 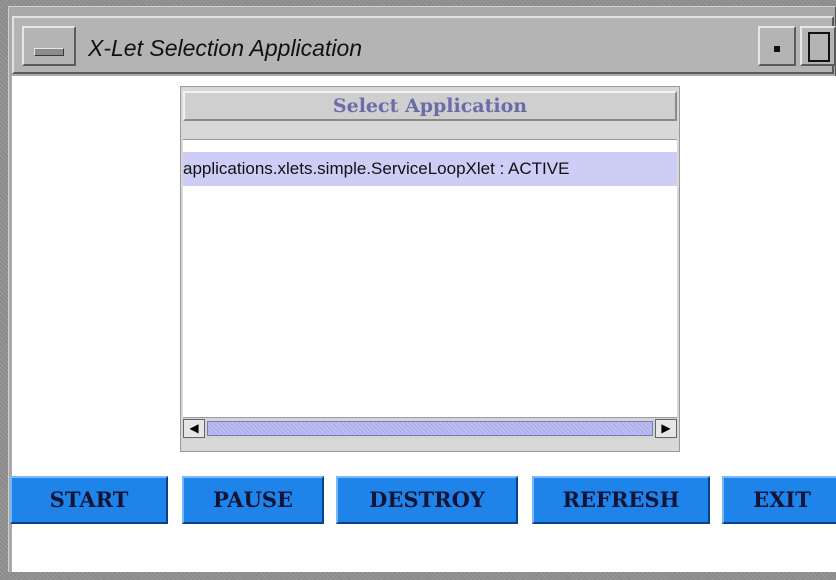 I want to click on panel-header: Select Application, so click(x=430, y=106).